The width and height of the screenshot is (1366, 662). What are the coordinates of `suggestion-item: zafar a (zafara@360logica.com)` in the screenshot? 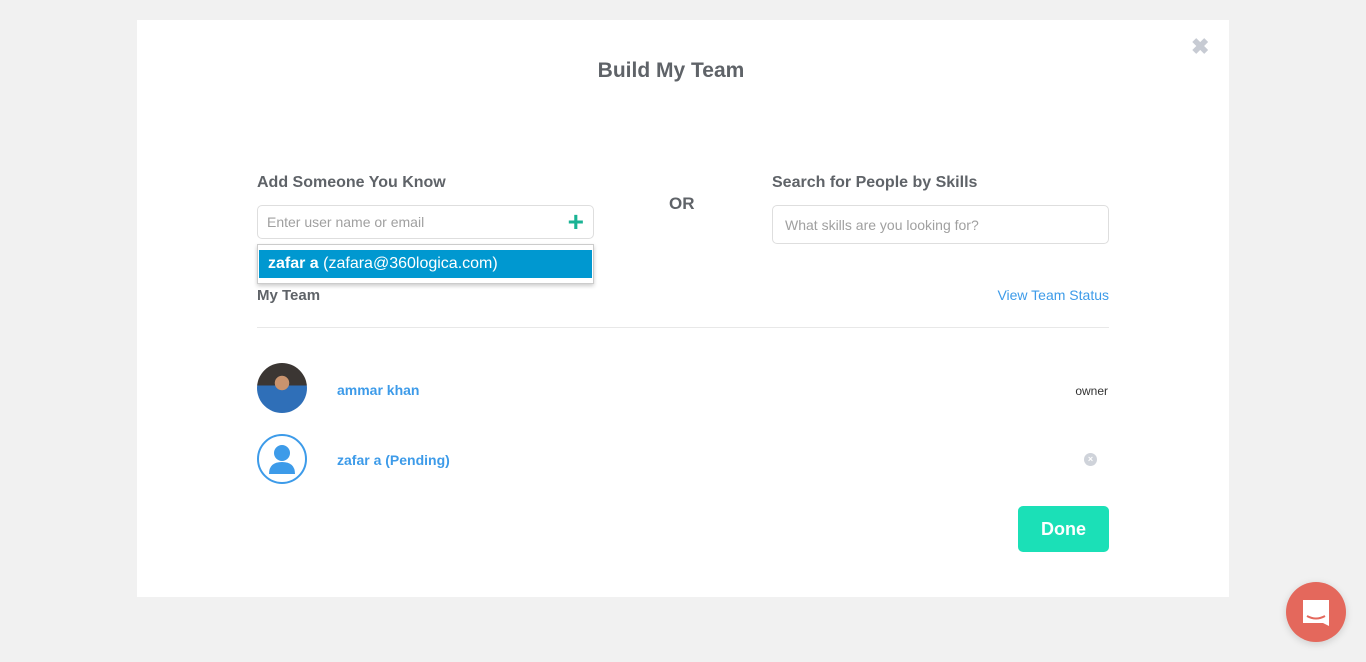 It's located at (425, 264).